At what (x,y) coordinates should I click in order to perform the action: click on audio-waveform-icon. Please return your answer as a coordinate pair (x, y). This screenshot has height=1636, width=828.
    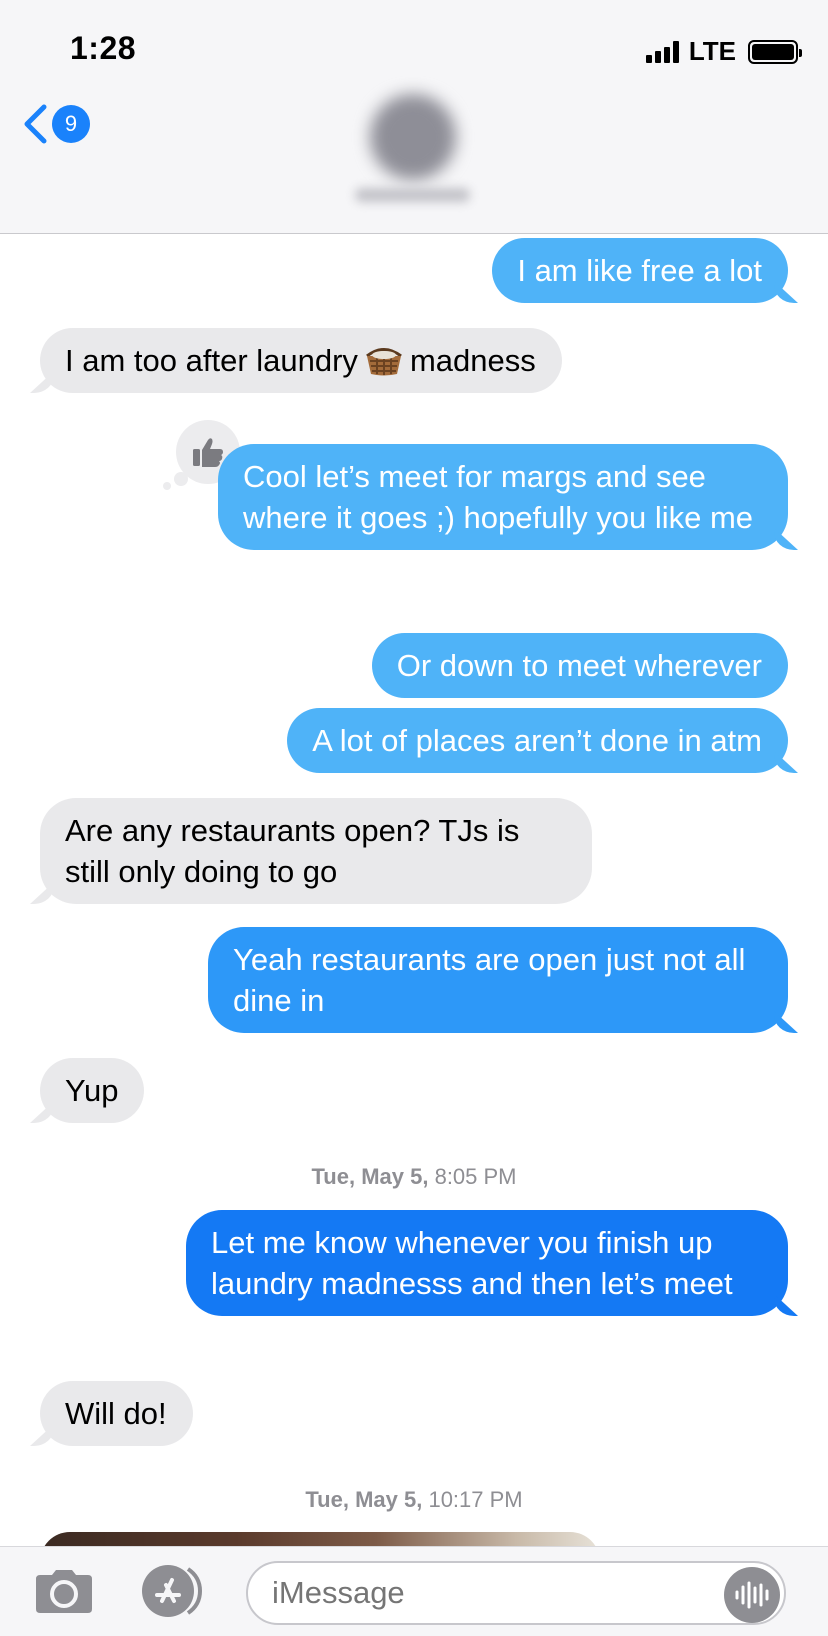
    Looking at the image, I should click on (752, 1595).